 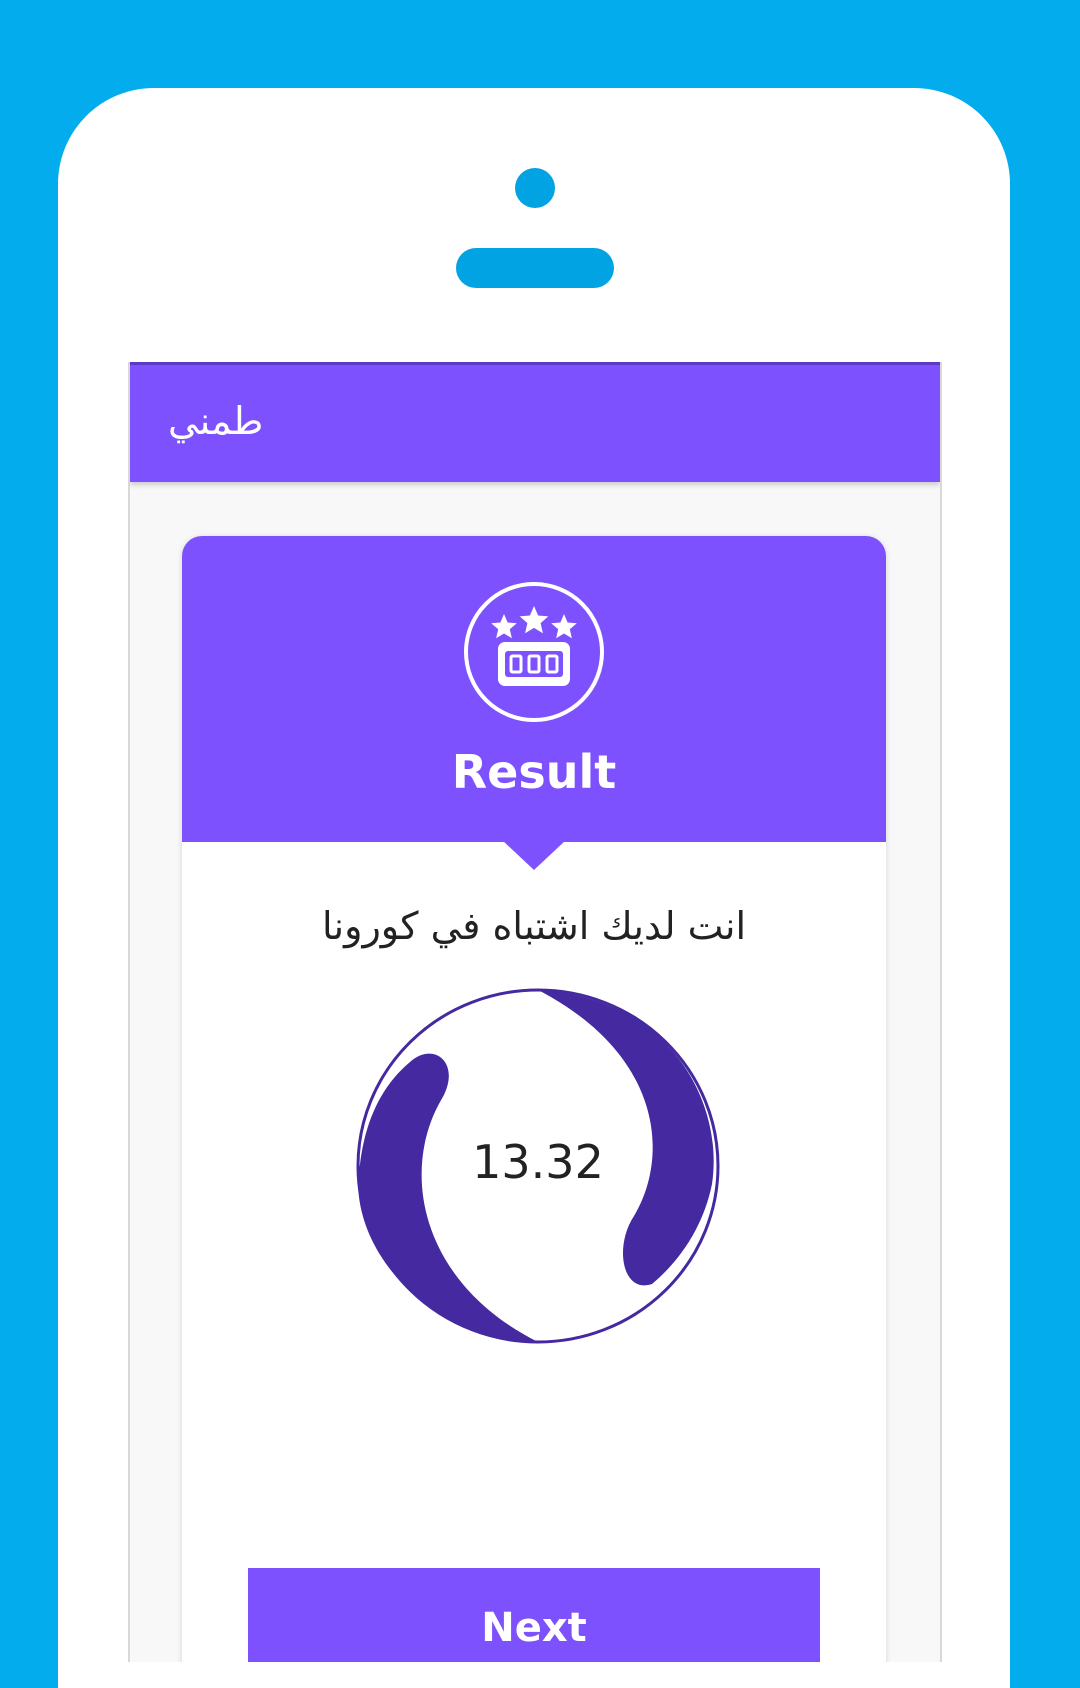 What do you see at coordinates (448, 1197) in the screenshot?
I see `gauge-arc-left` at bounding box center [448, 1197].